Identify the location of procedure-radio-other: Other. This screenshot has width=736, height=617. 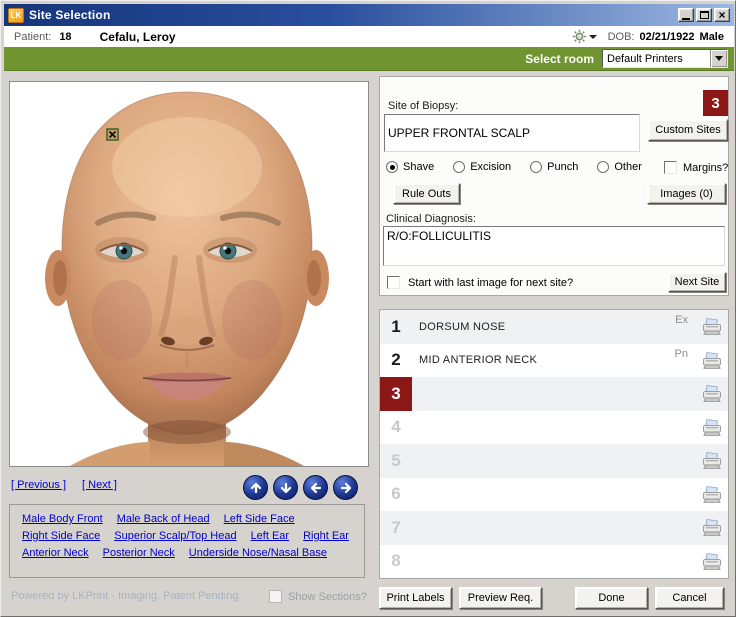
(619, 167).